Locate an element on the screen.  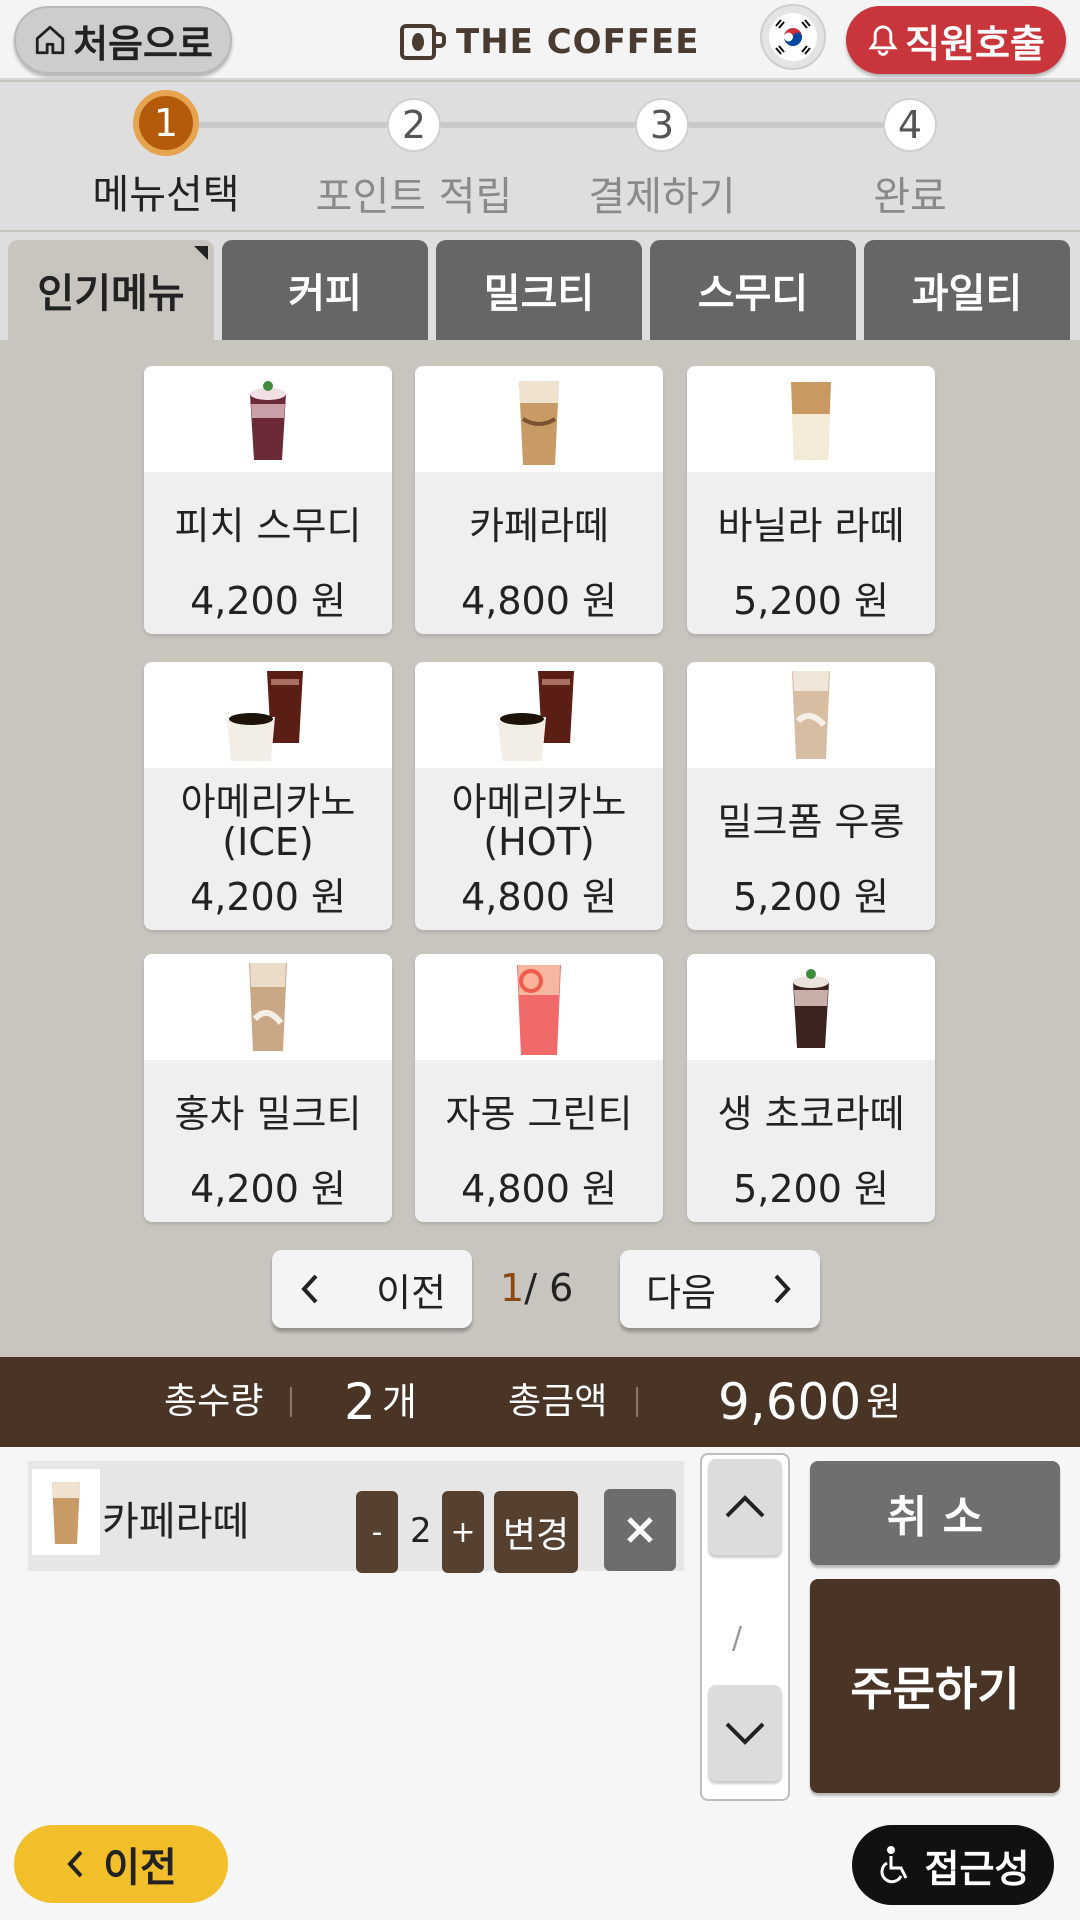
back-button: 이전 is located at coordinates (121, 1864).